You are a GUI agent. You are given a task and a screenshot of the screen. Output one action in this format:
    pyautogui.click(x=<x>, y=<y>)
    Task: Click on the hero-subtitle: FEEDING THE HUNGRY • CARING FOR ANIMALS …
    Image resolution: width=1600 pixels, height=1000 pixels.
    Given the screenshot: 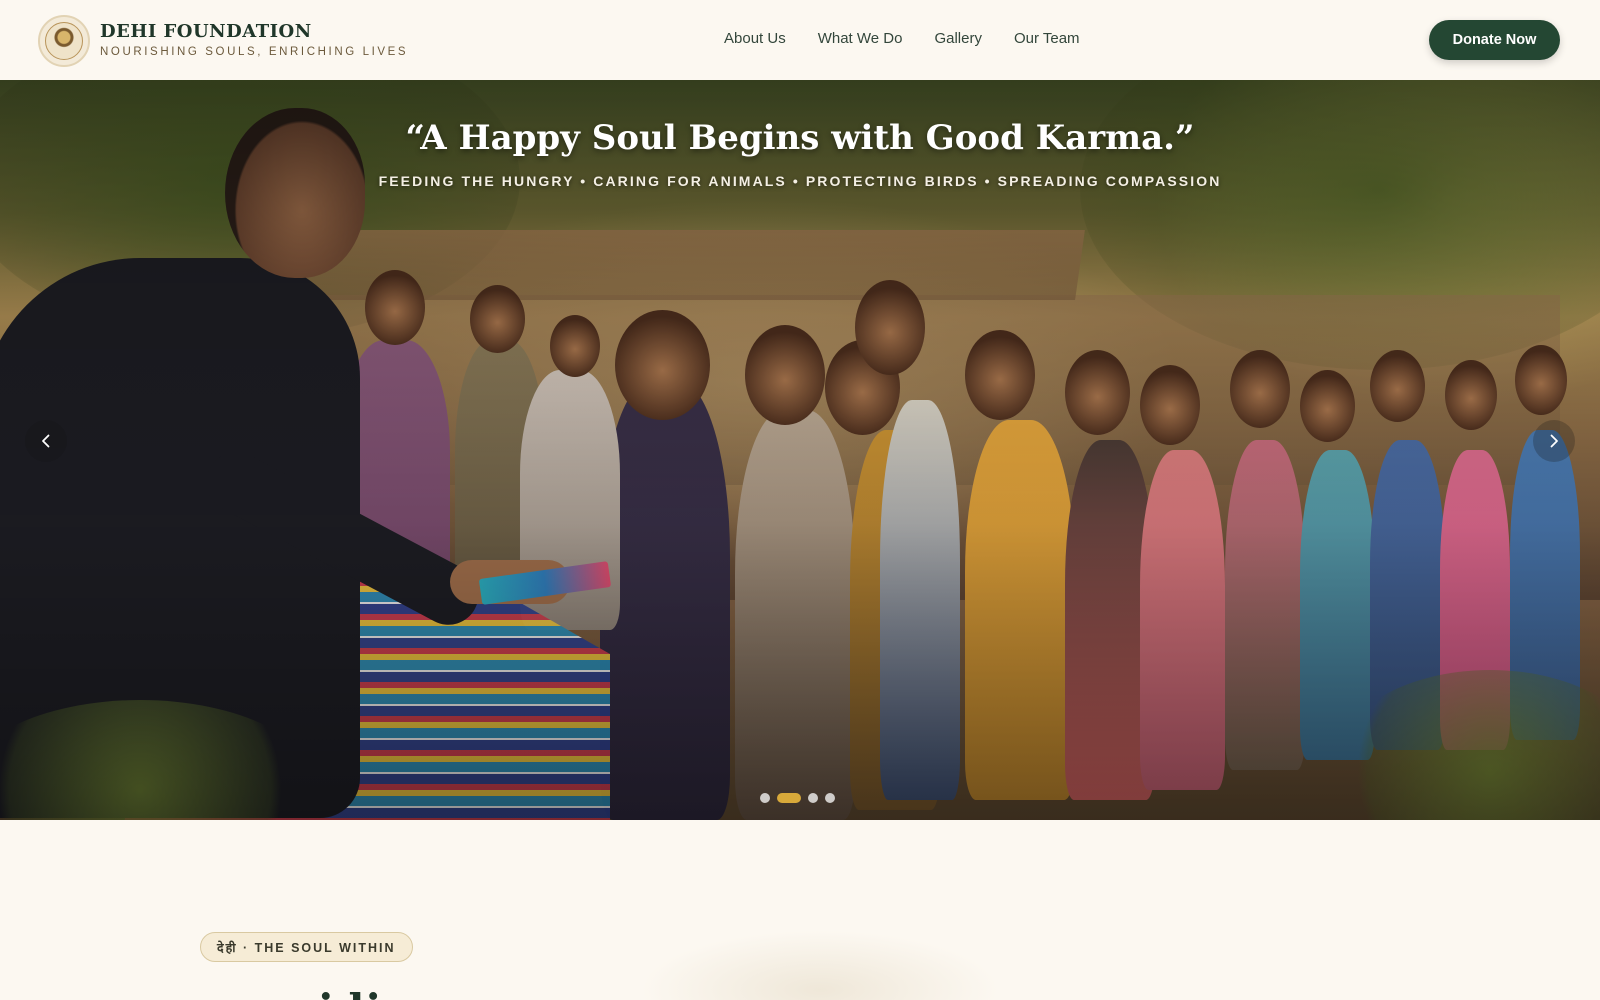 What is the action you would take?
    pyautogui.click(x=800, y=181)
    